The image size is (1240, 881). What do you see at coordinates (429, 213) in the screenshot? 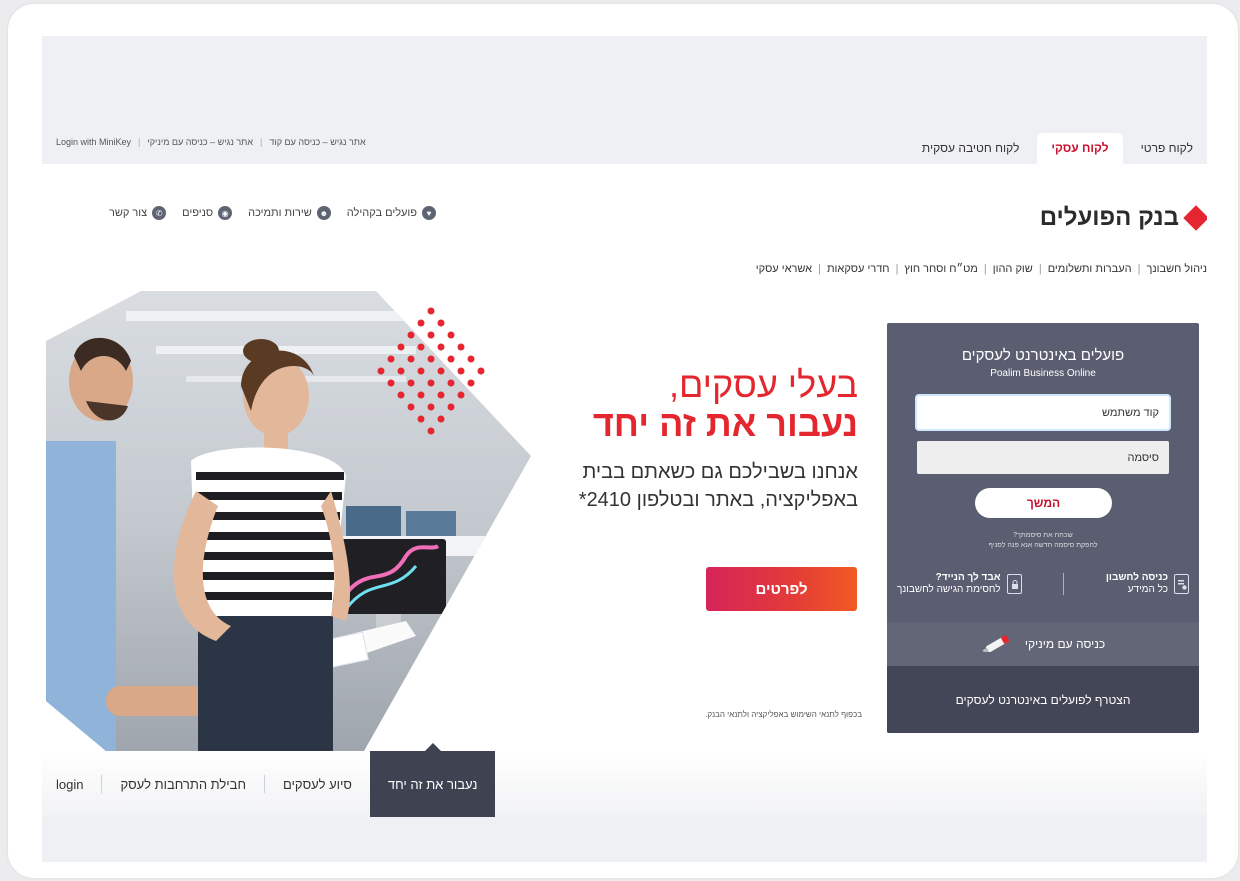
I see `heart-icon: ♥` at bounding box center [429, 213].